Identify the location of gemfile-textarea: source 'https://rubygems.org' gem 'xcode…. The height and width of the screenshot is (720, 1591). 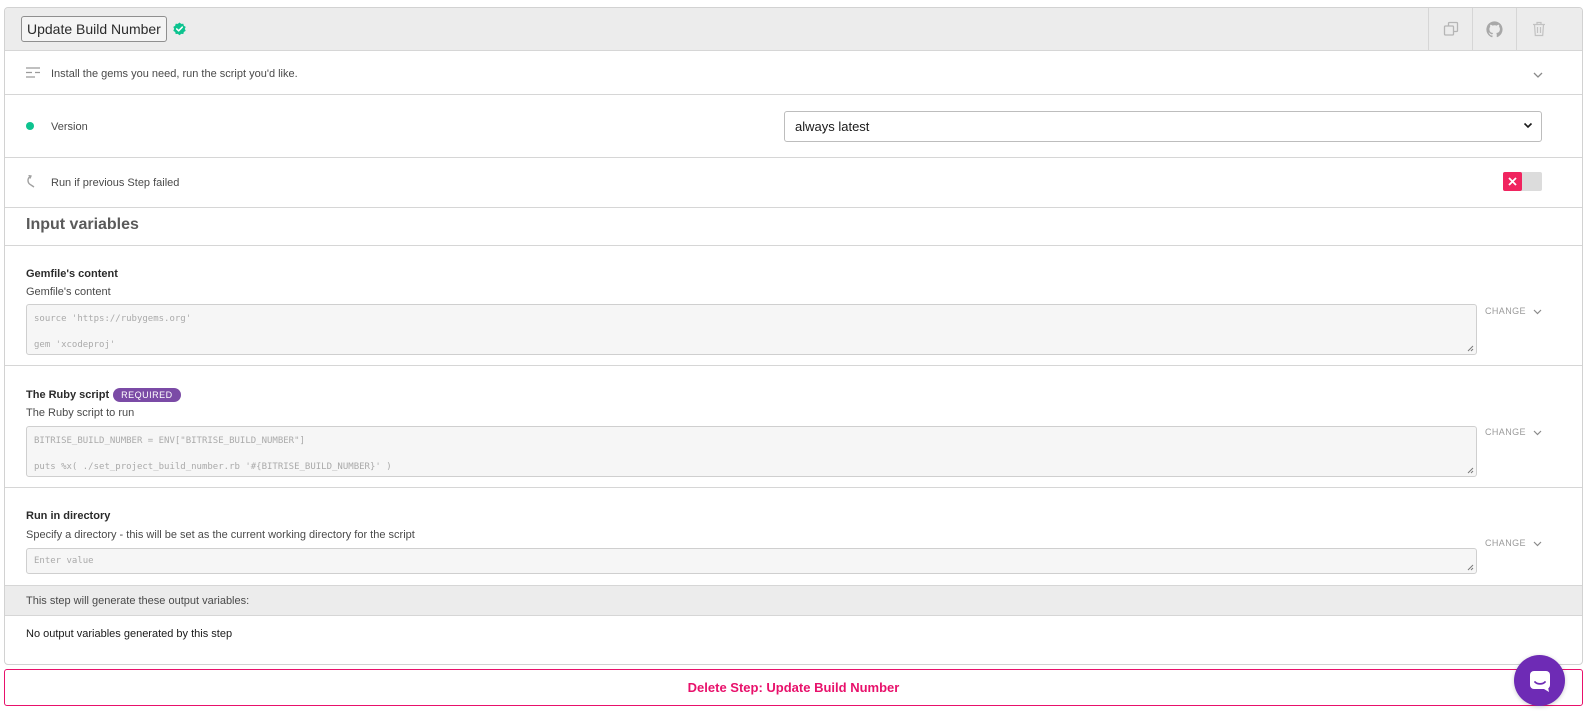
(751, 329).